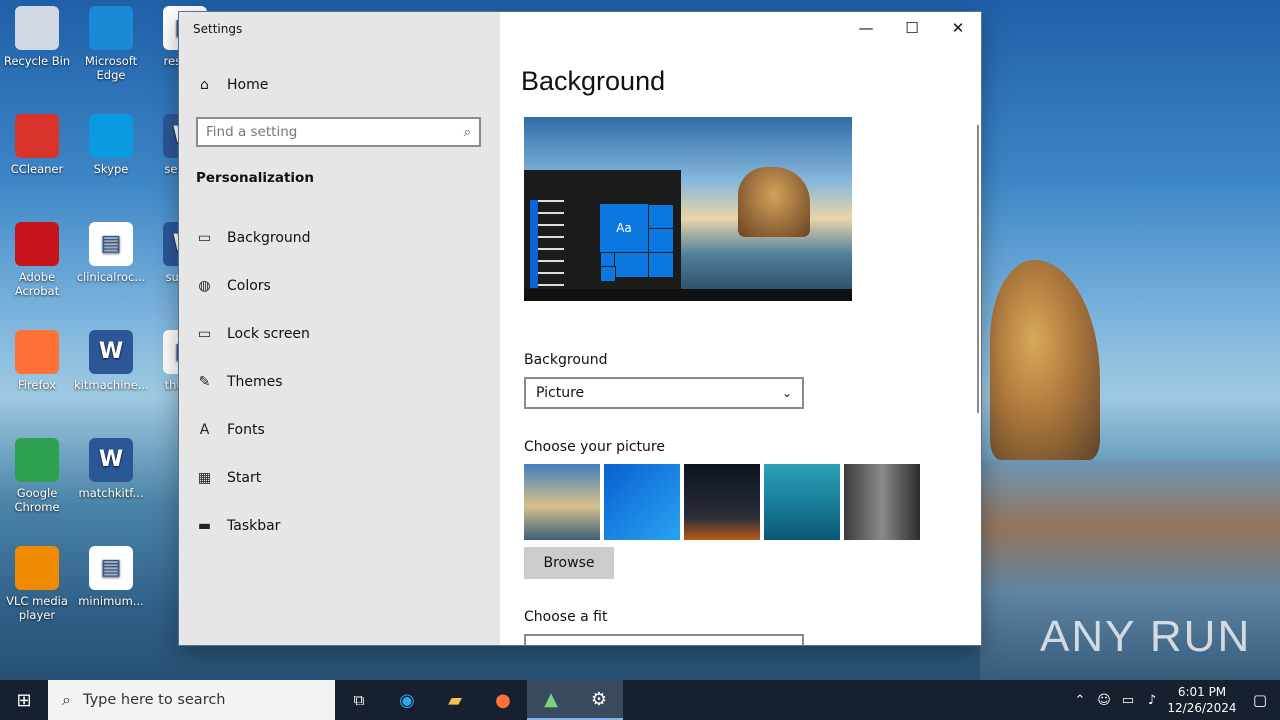 Image resolution: width=1280 pixels, height=720 pixels. What do you see at coordinates (111, 169) in the screenshot?
I see `desktop-icon-label: Skype` at bounding box center [111, 169].